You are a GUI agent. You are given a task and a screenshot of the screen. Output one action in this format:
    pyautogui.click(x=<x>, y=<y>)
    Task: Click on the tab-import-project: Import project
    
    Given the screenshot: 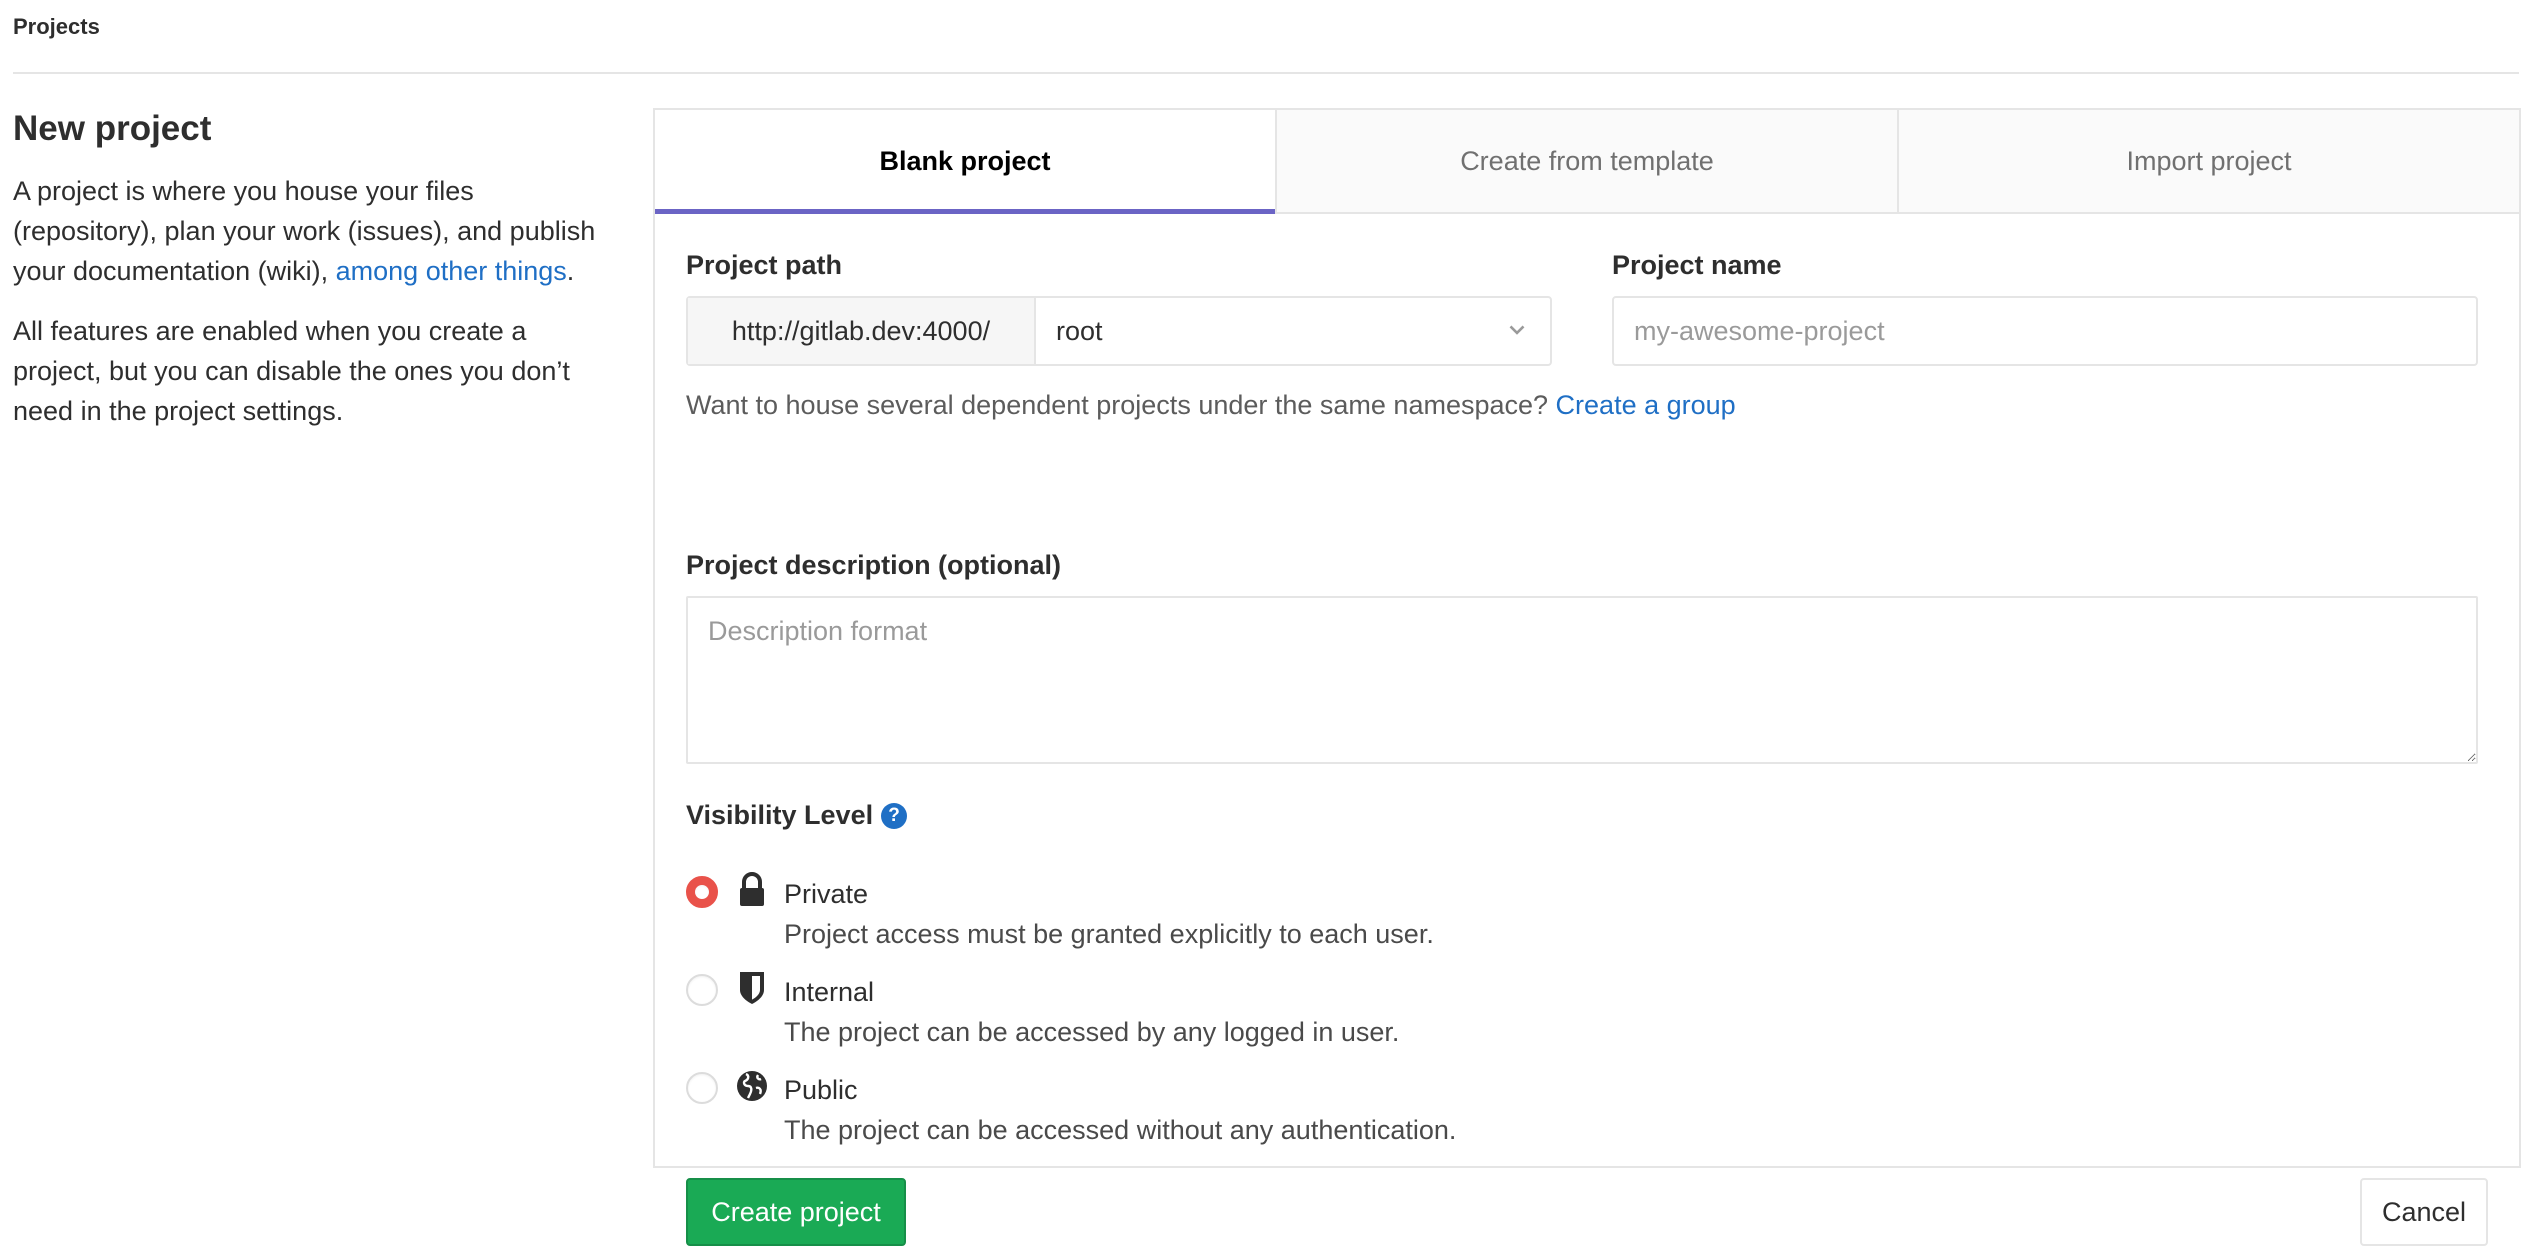 What is the action you would take?
    pyautogui.click(x=2208, y=161)
    